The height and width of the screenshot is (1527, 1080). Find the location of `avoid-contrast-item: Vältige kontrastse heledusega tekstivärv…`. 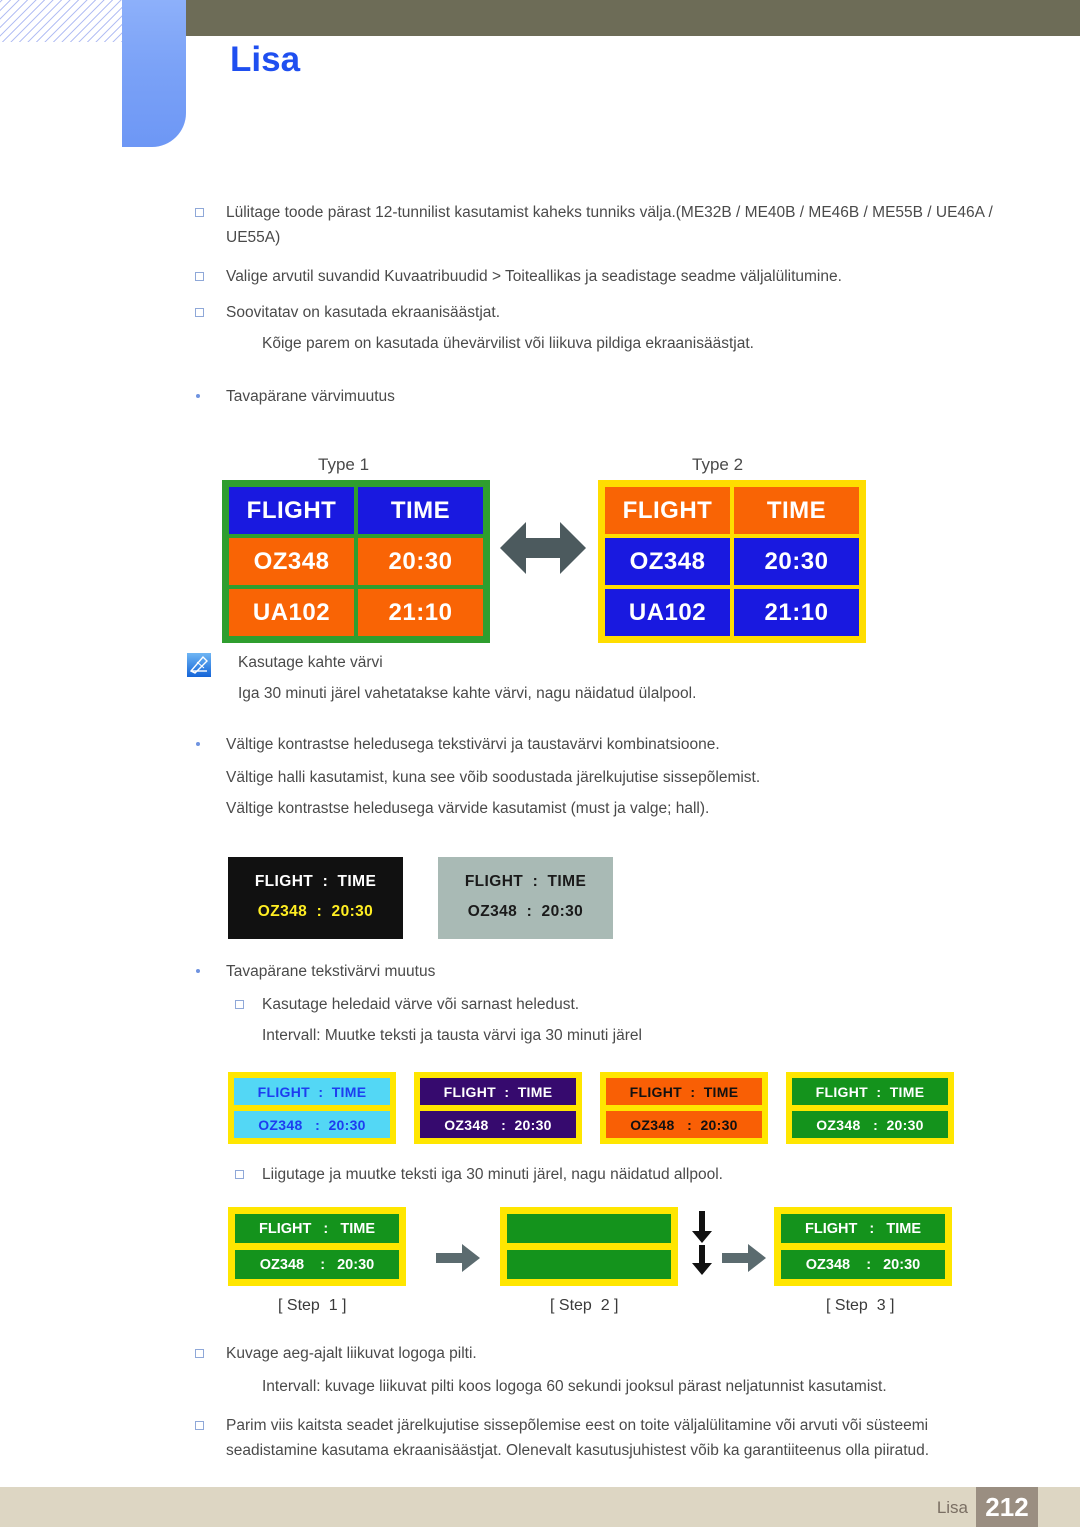

avoid-contrast-item: Vältige kontrastse heledusega tekstivärv… is located at coordinates (633, 744).